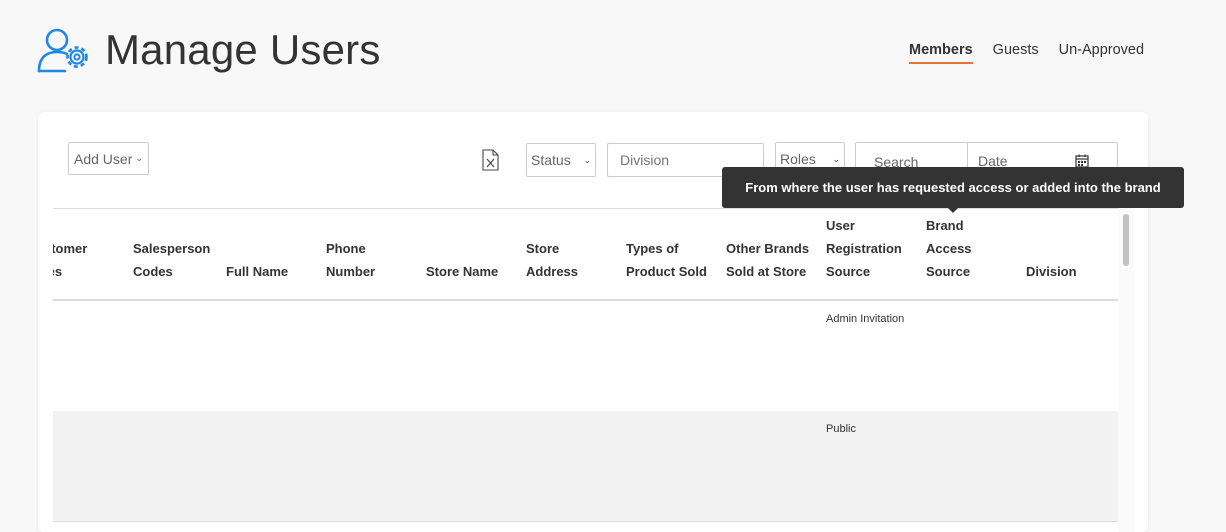 This screenshot has width=1226, height=532. Describe the element at coordinates (1126, 370) in the screenshot. I see `vertical-scrollbar` at that location.